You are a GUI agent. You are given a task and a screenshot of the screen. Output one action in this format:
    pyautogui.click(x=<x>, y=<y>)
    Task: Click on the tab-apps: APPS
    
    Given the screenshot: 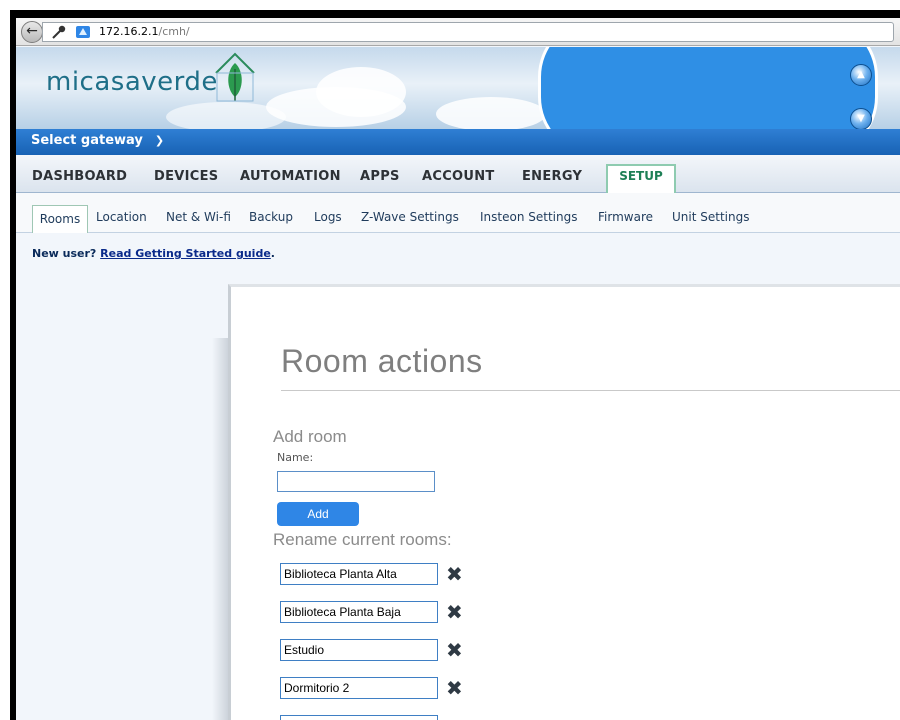 What is the action you would take?
    pyautogui.click(x=380, y=176)
    